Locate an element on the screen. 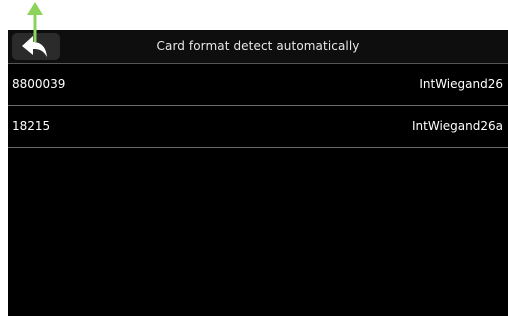 The image size is (508, 316). card-row: 18215 IntWiegand26a is located at coordinates (258, 127).